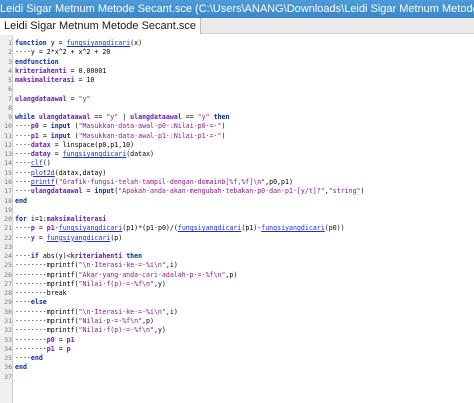 The width and height of the screenshot is (474, 403). What do you see at coordinates (92, 144) in the screenshot?
I see `code-token: = linspace(p0,p1,10)` at bounding box center [92, 144].